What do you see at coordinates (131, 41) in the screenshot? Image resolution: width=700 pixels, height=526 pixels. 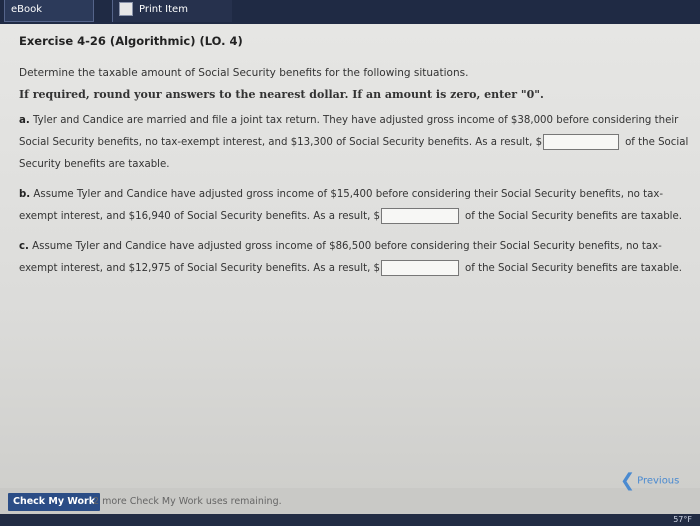 I see `exercise-title: Exercise 4-26 (Algorithmic) (LO. 4)` at bounding box center [131, 41].